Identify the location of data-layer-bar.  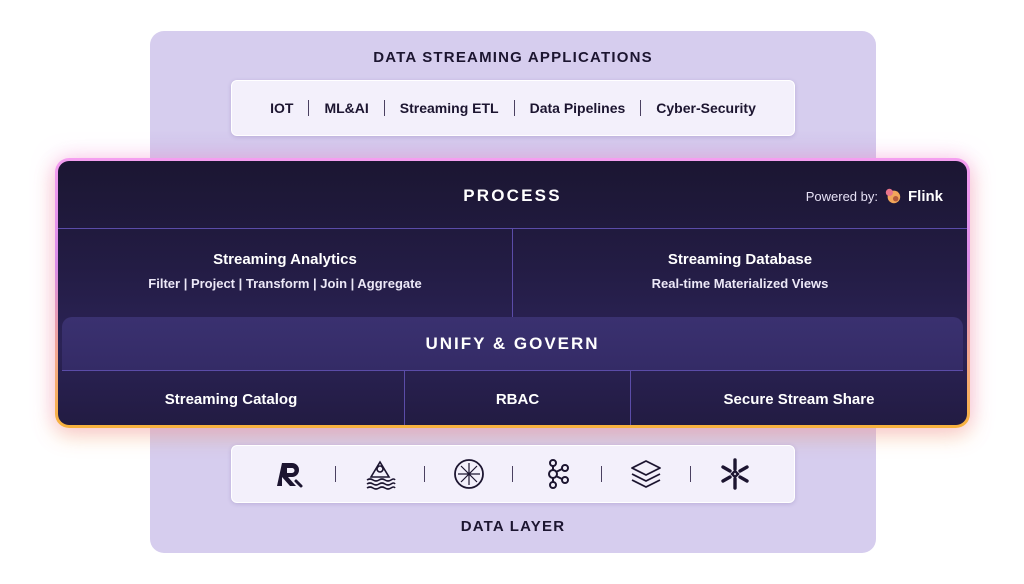
(513, 474).